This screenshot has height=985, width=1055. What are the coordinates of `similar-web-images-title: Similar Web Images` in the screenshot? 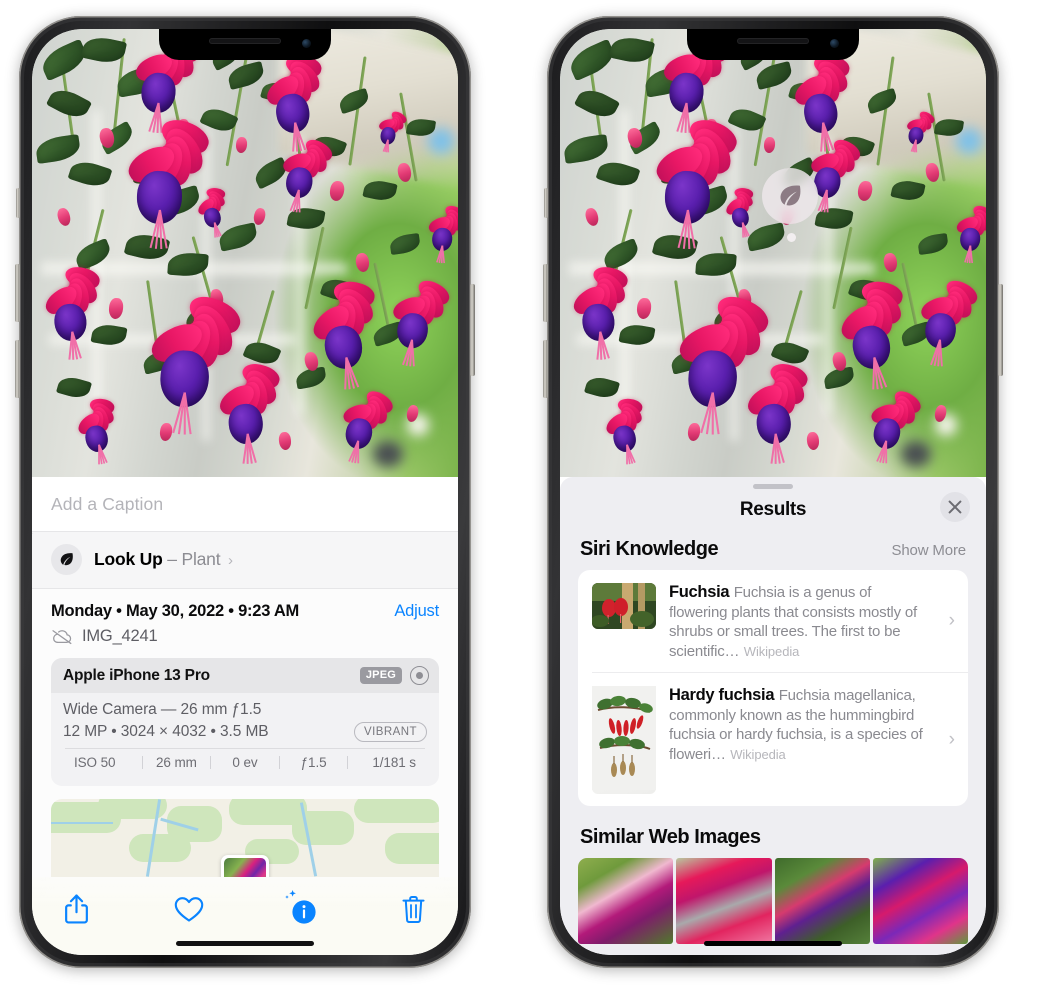 It's located at (670, 837).